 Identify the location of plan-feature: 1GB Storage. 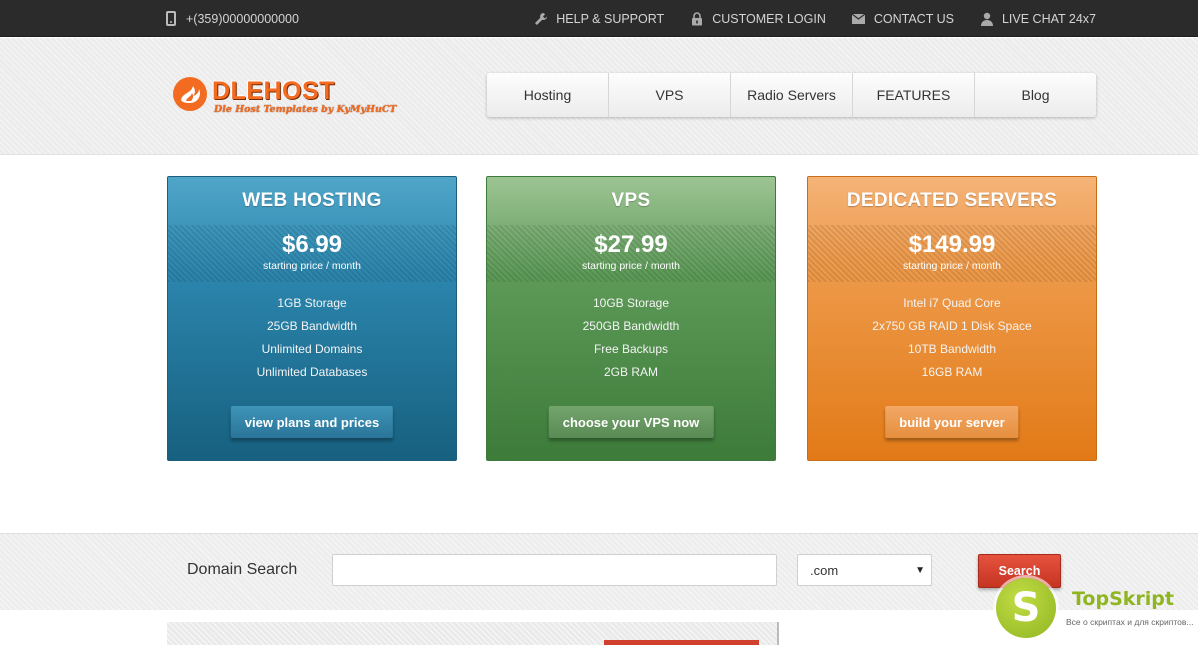
(312, 303).